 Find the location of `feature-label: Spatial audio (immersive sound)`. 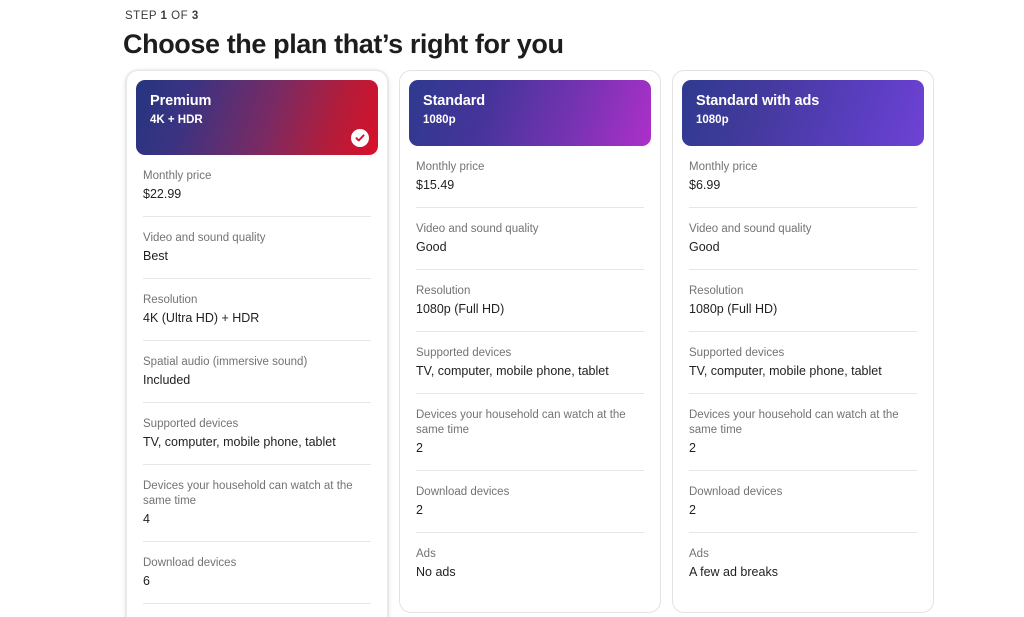

feature-label: Spatial audio (immersive sound) is located at coordinates (225, 362).